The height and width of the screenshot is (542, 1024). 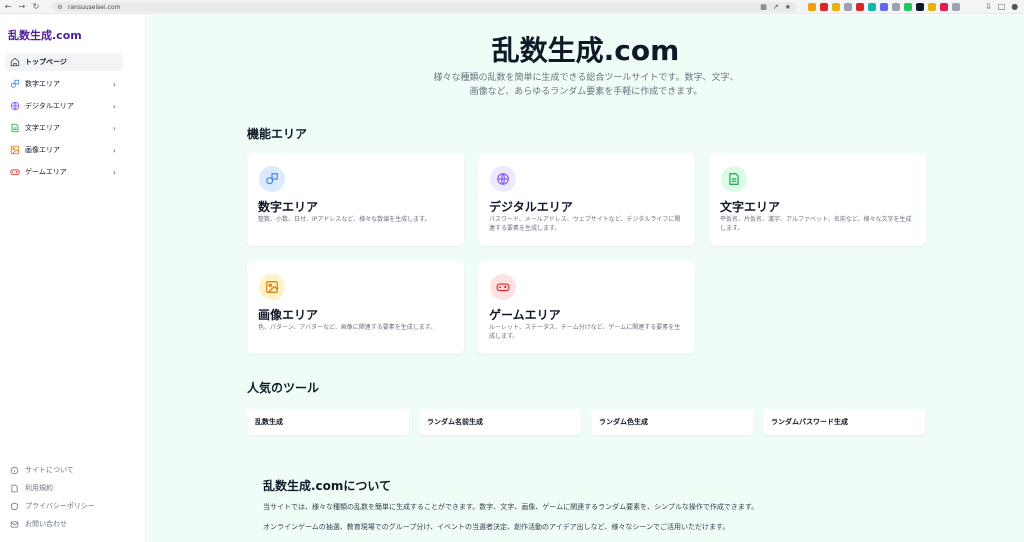 I want to click on mail-icon, so click(x=14, y=524).